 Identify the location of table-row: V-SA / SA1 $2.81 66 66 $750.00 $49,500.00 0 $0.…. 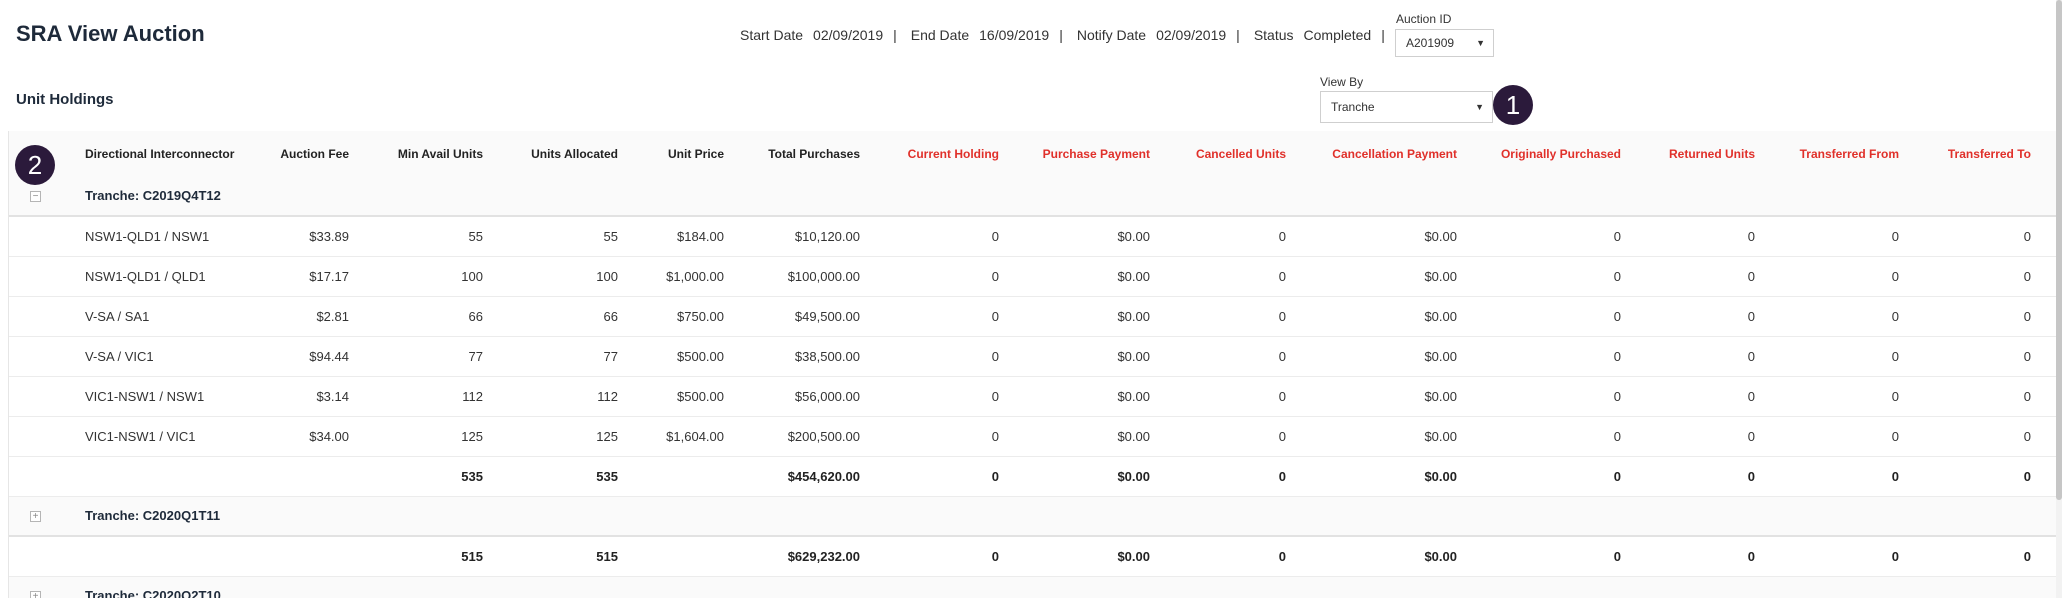
(1034, 317).